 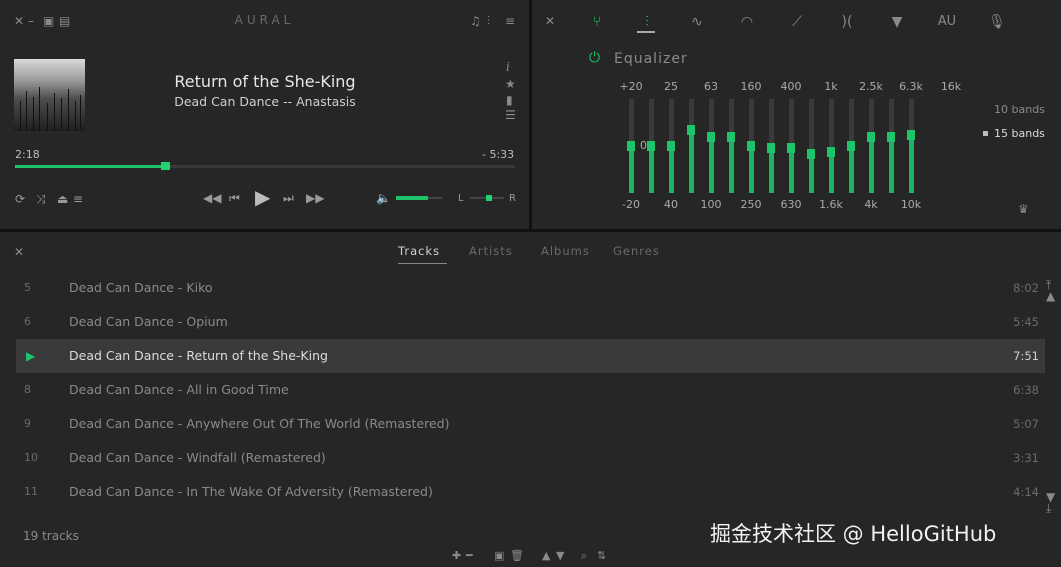 I want to click on routing-icon: ⑂, so click(x=597, y=22).